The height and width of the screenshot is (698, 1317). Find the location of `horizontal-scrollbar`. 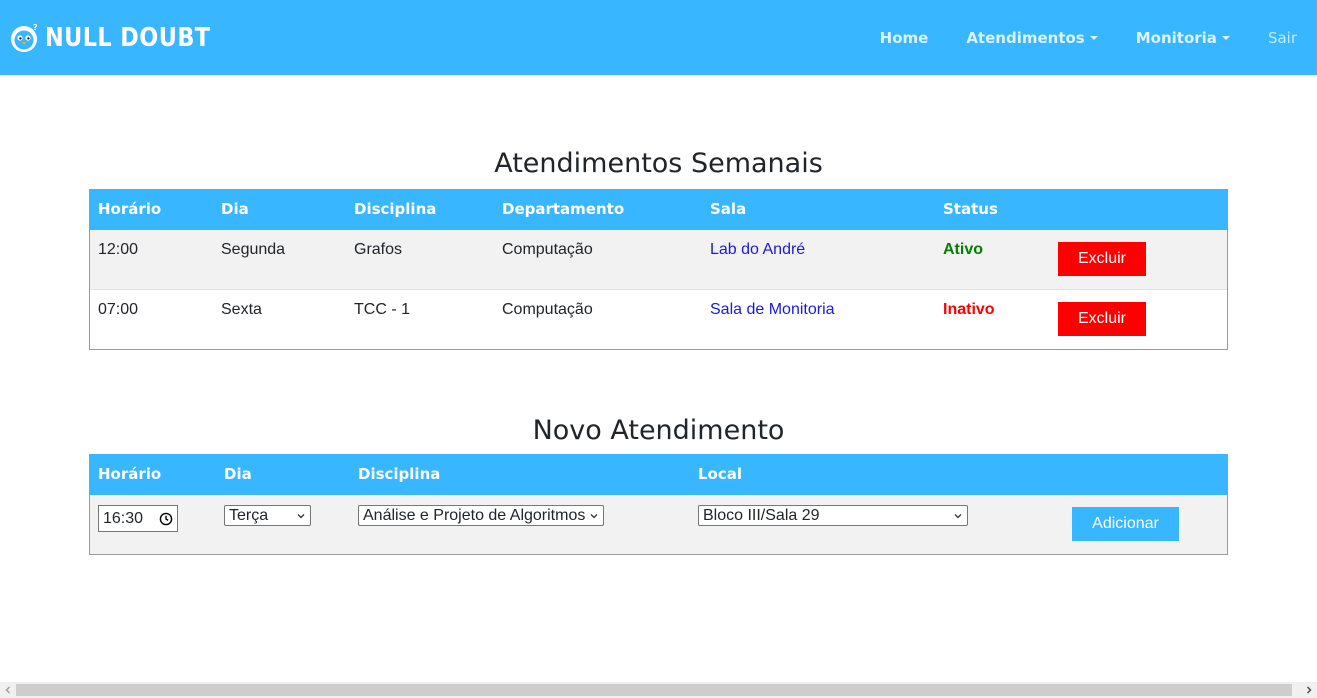

horizontal-scrollbar is located at coordinates (658, 690).